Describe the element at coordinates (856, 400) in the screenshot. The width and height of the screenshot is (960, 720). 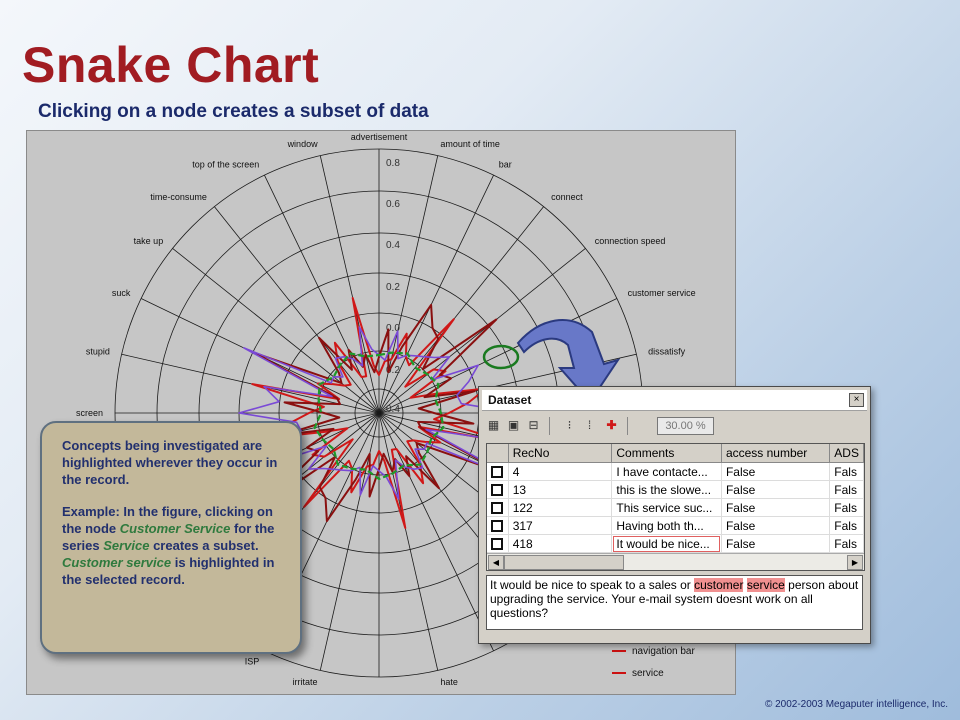
I see `close-button: ×` at that location.